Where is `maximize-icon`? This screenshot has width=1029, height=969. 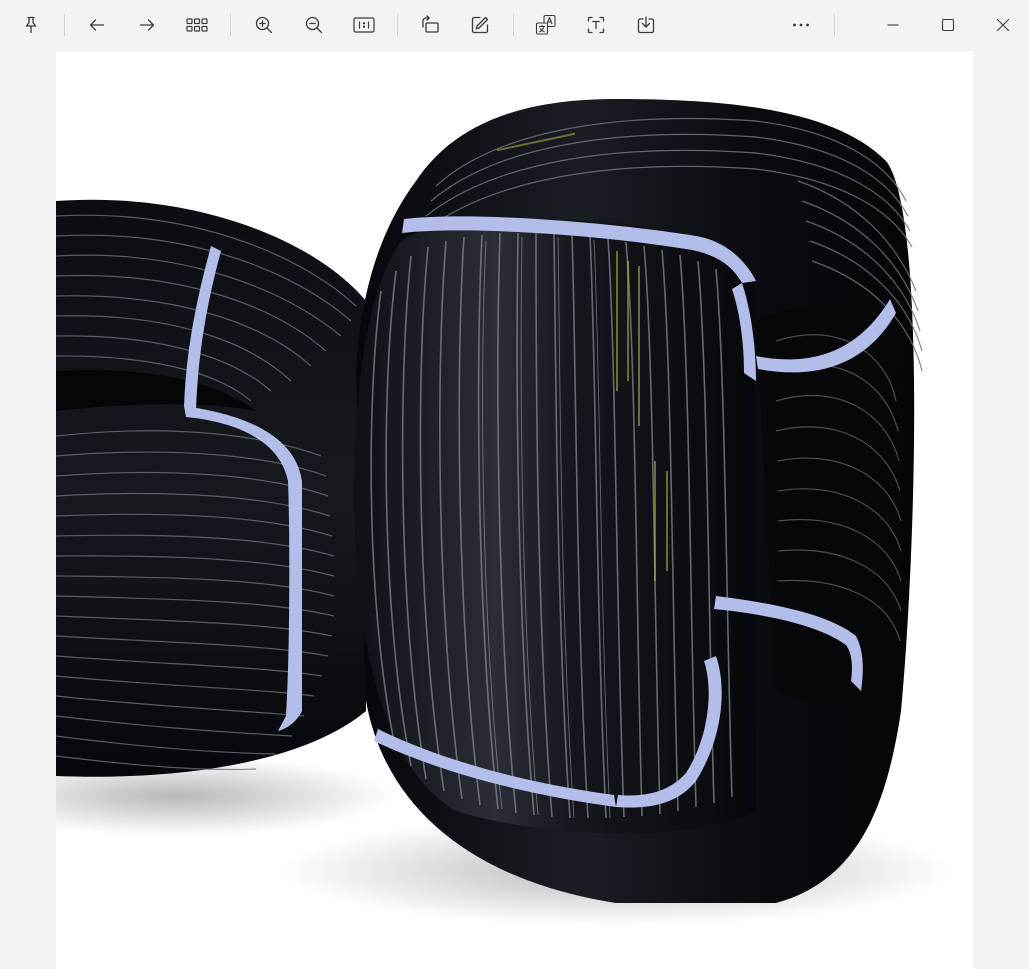
maximize-icon is located at coordinates (948, 25).